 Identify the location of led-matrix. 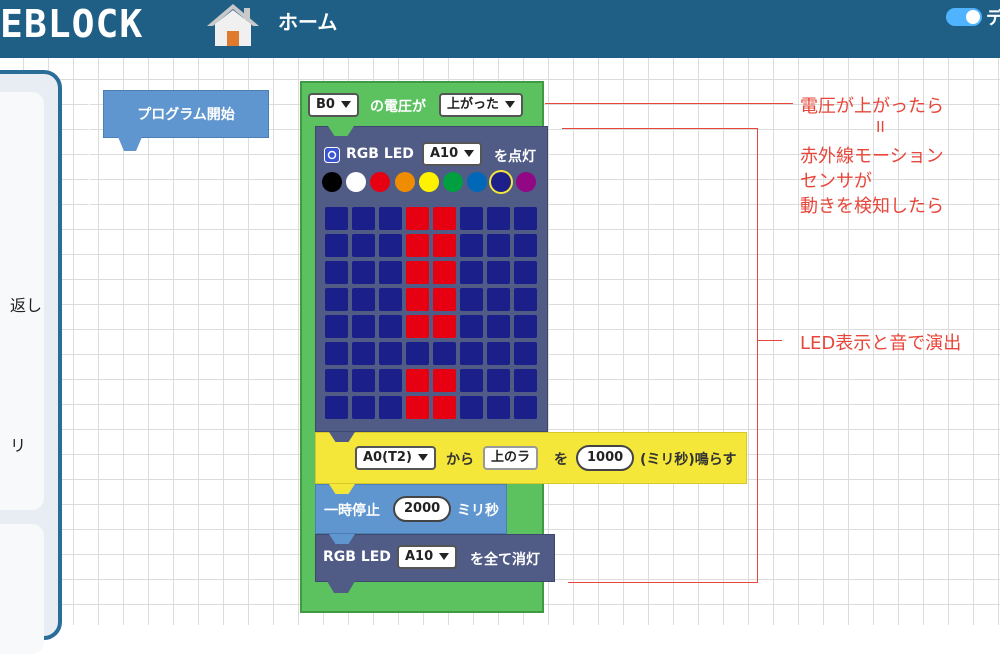
(432, 314).